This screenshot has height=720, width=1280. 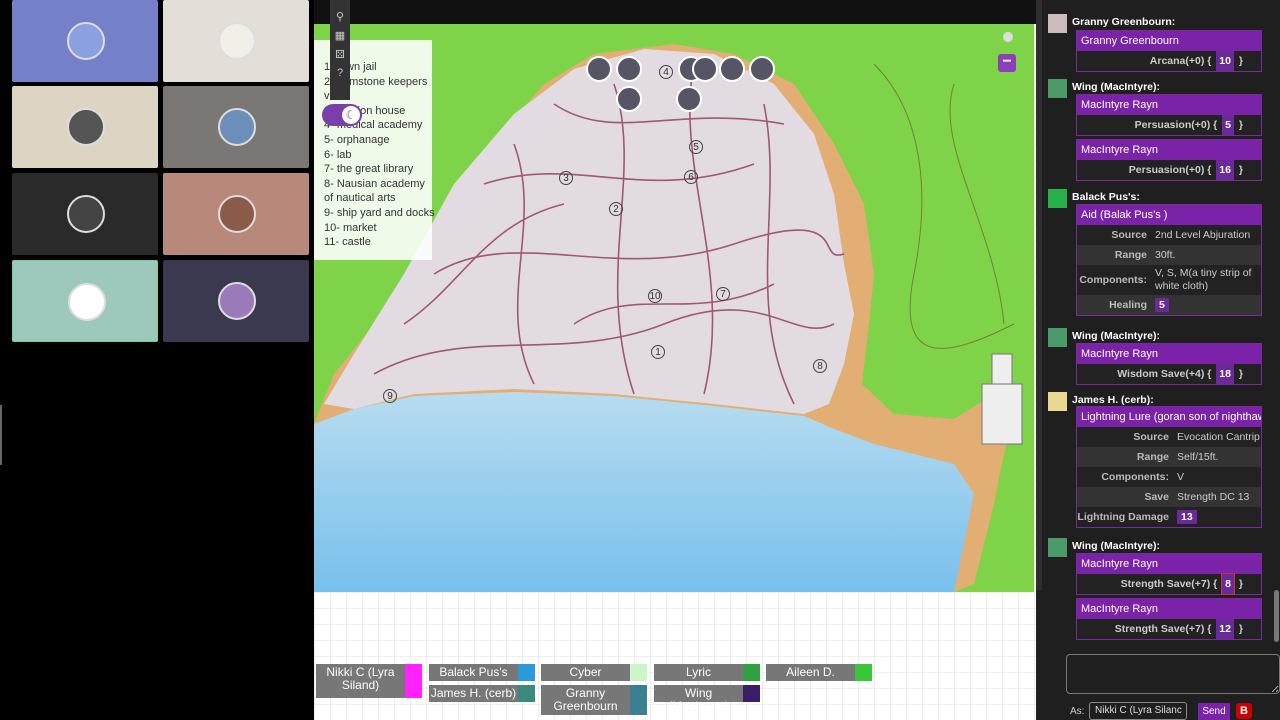 What do you see at coordinates (1116, 336) in the screenshot?
I see `message-sender: Wing (MacIntyre):` at bounding box center [1116, 336].